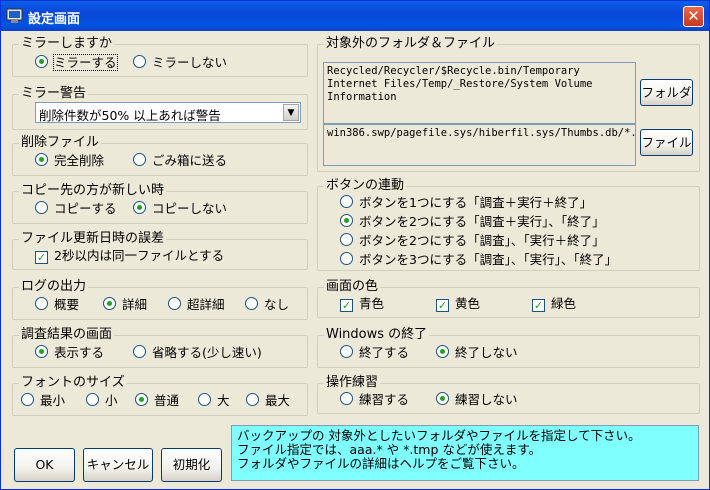 The height and width of the screenshot is (490, 710). I want to click on ok-button: OK, so click(44, 465).